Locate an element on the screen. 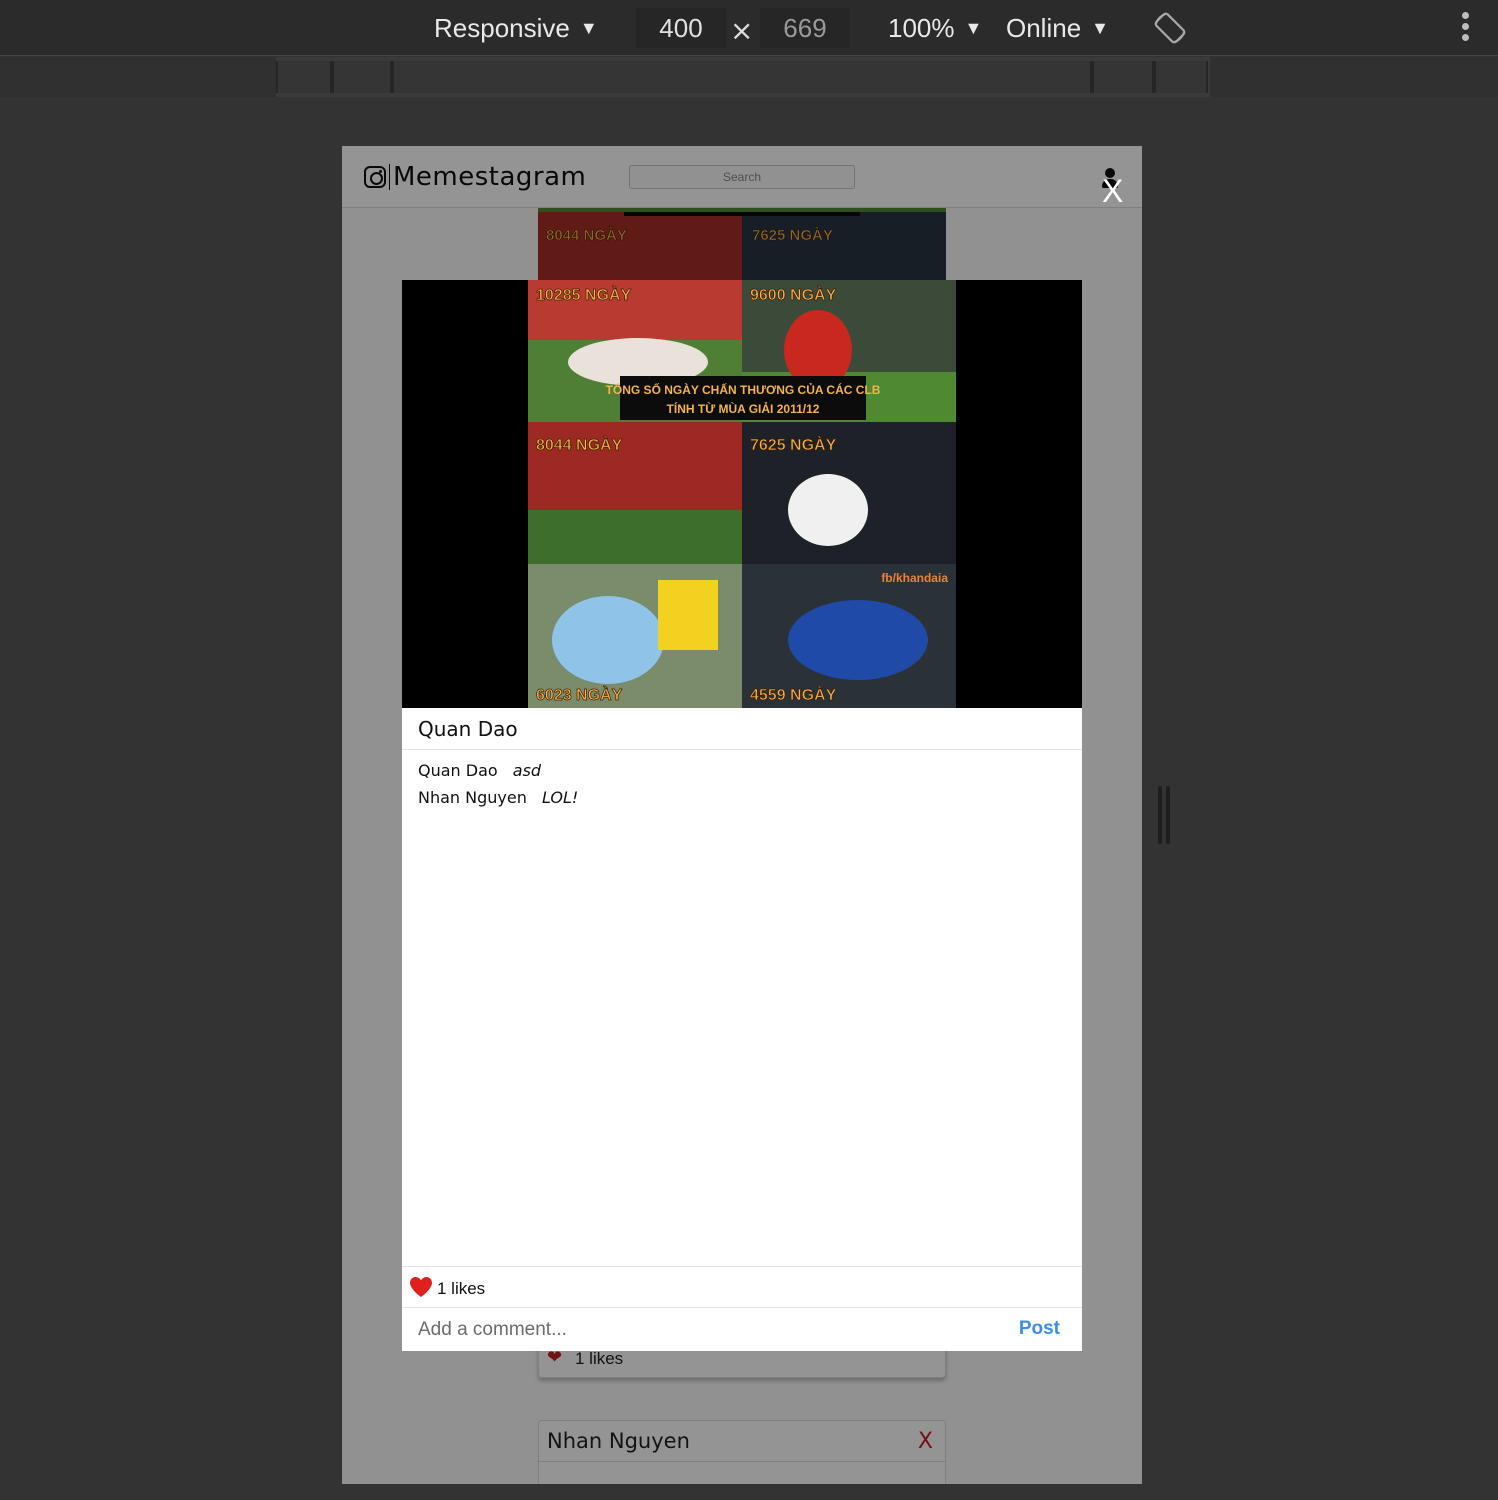 The width and height of the screenshot is (1498, 1500). panel-label: 10285 NGÀY is located at coordinates (583, 294).